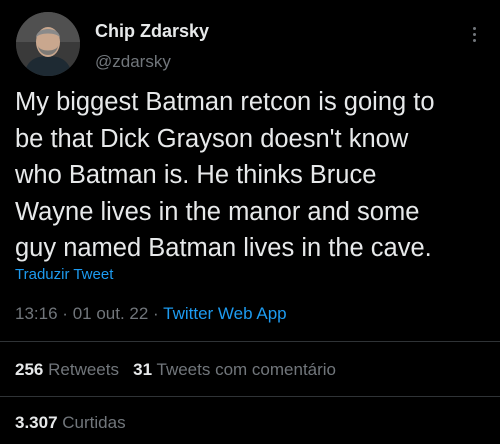  Describe the element at coordinates (152, 31) in the screenshot. I see `author-name: Chip Zdarsky` at that location.